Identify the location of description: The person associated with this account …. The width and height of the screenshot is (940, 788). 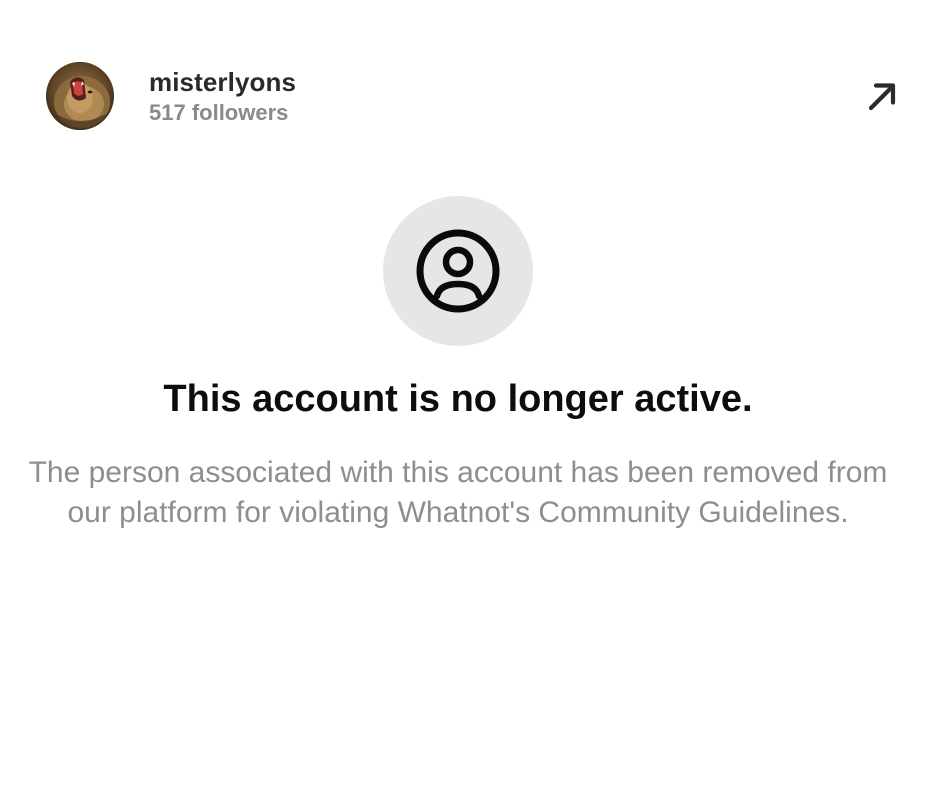
(458, 492).